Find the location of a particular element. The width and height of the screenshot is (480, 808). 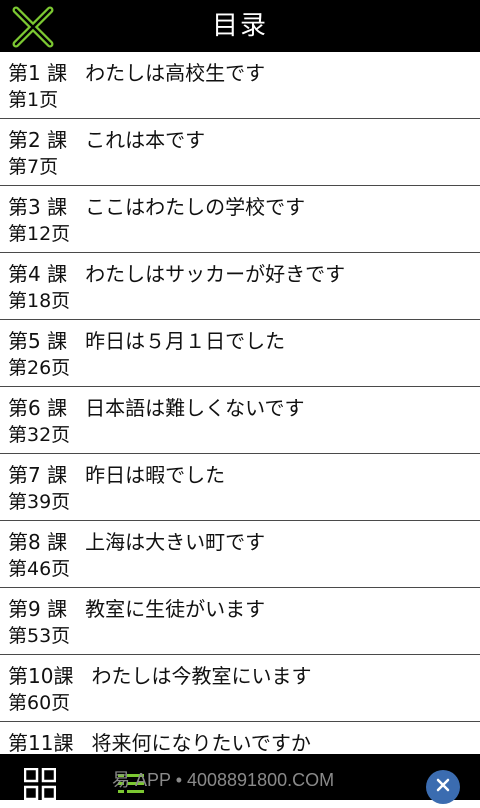

lesson-number: 第10課 is located at coordinates (41, 676).